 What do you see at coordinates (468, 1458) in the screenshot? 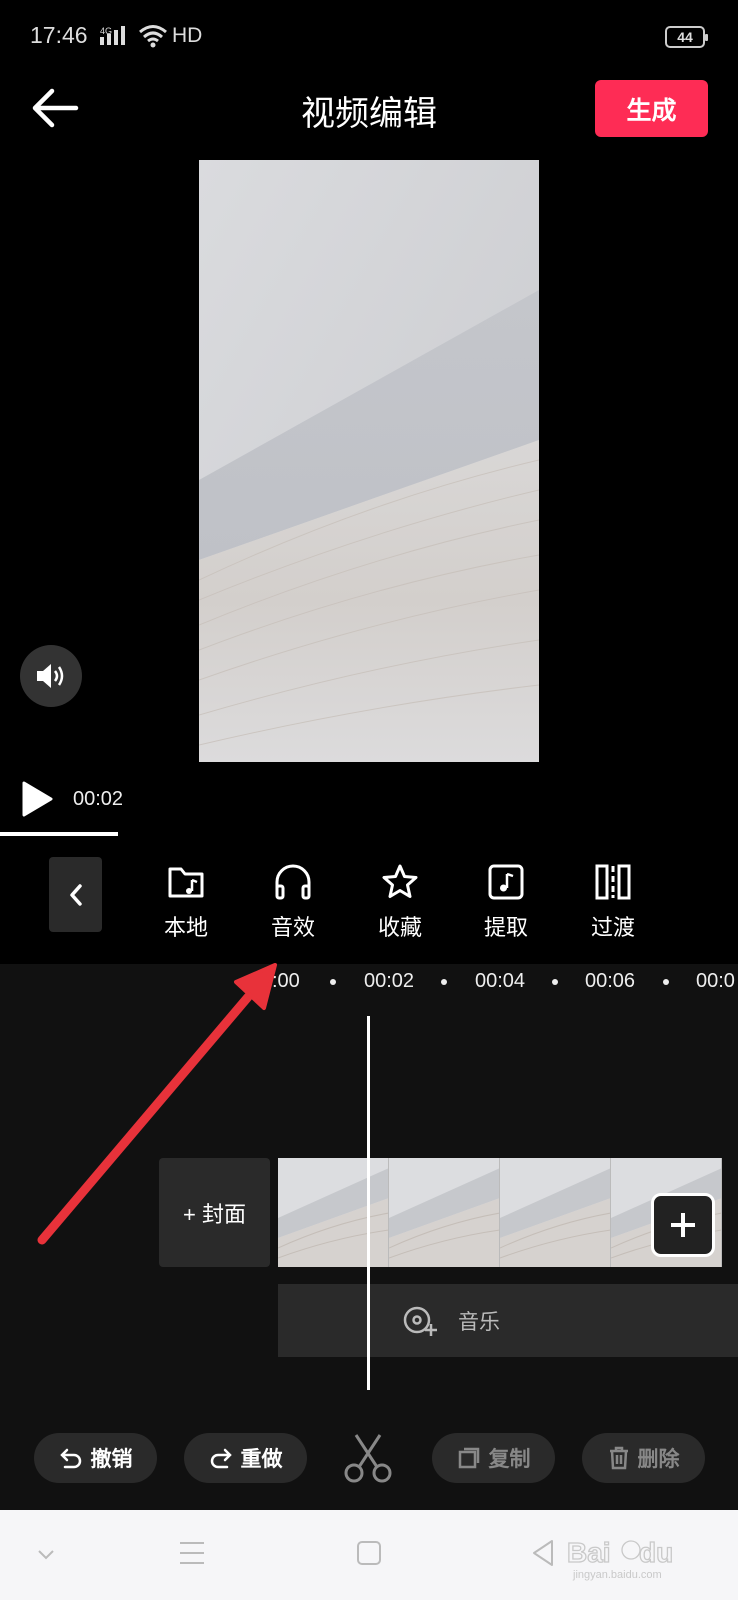
I see `copy-icon` at bounding box center [468, 1458].